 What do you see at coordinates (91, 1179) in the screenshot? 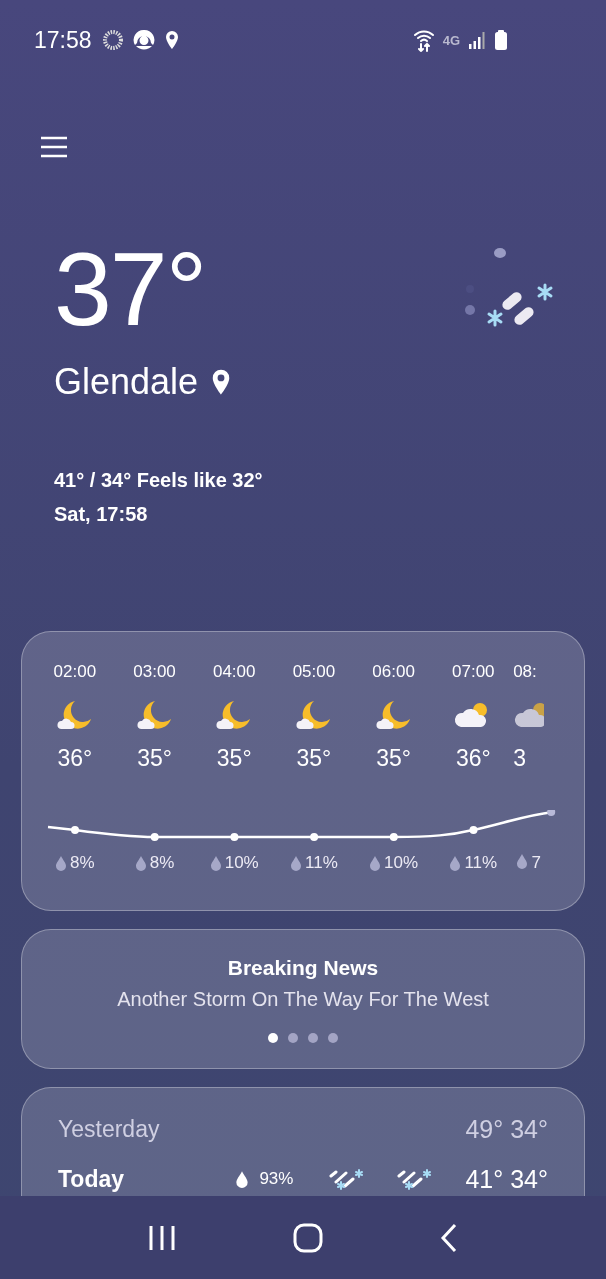
I see `day-label: Today` at bounding box center [91, 1179].